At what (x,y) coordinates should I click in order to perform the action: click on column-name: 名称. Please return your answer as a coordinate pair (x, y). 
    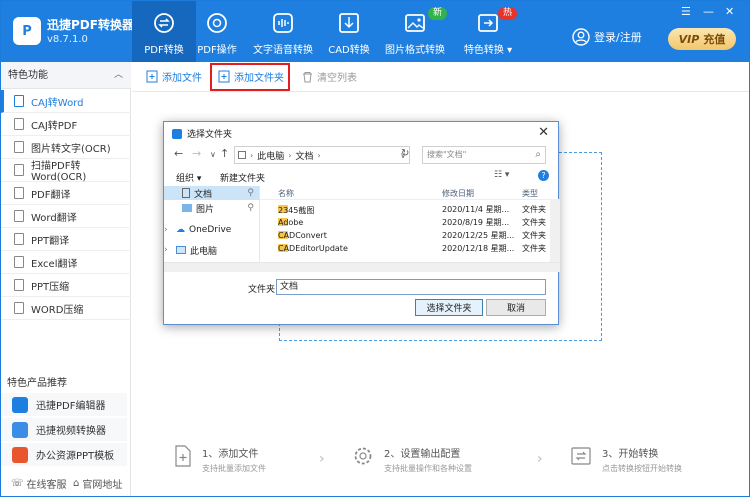
    Looking at the image, I should click on (286, 193).